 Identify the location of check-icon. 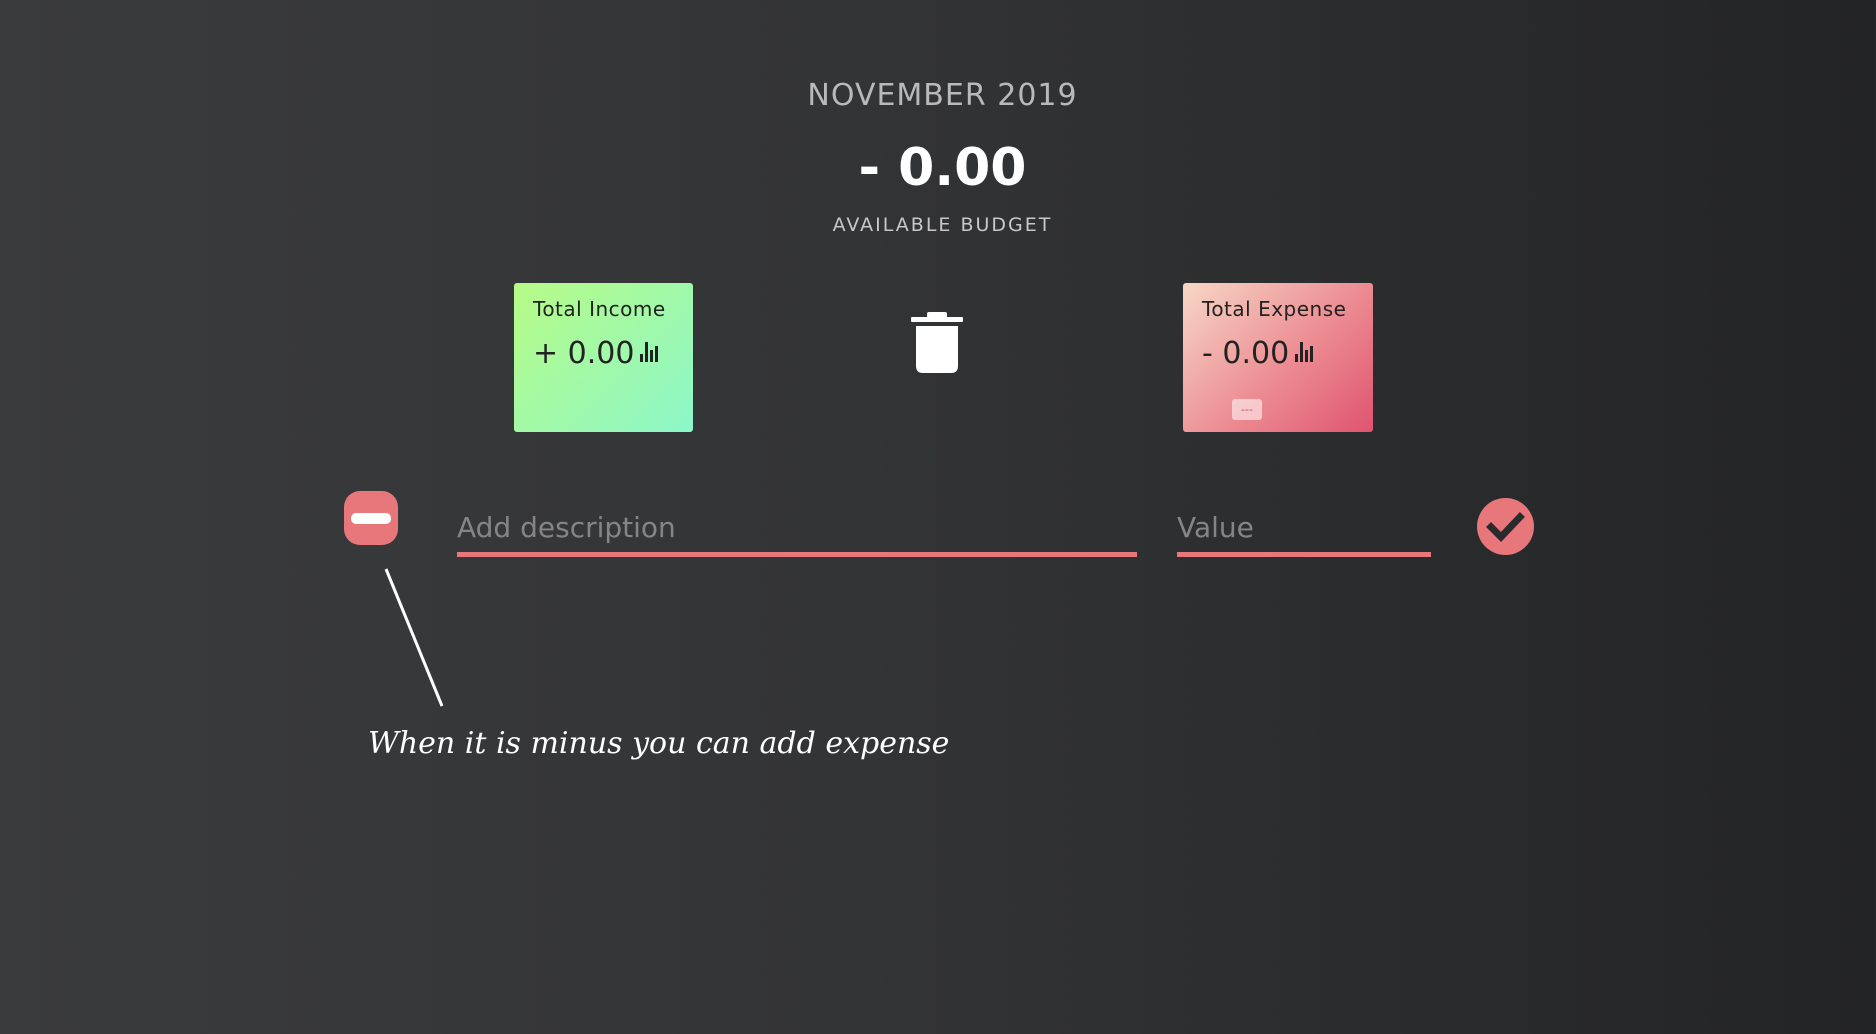
(1505, 527).